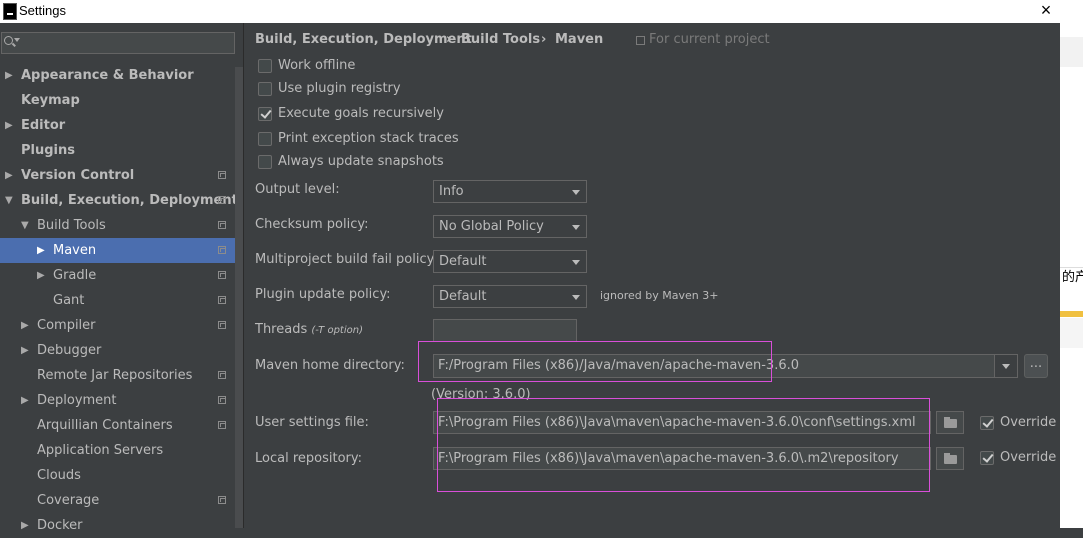  What do you see at coordinates (117, 250) in the screenshot?
I see `sidebar-item-maven: ▶ Maven` at bounding box center [117, 250].